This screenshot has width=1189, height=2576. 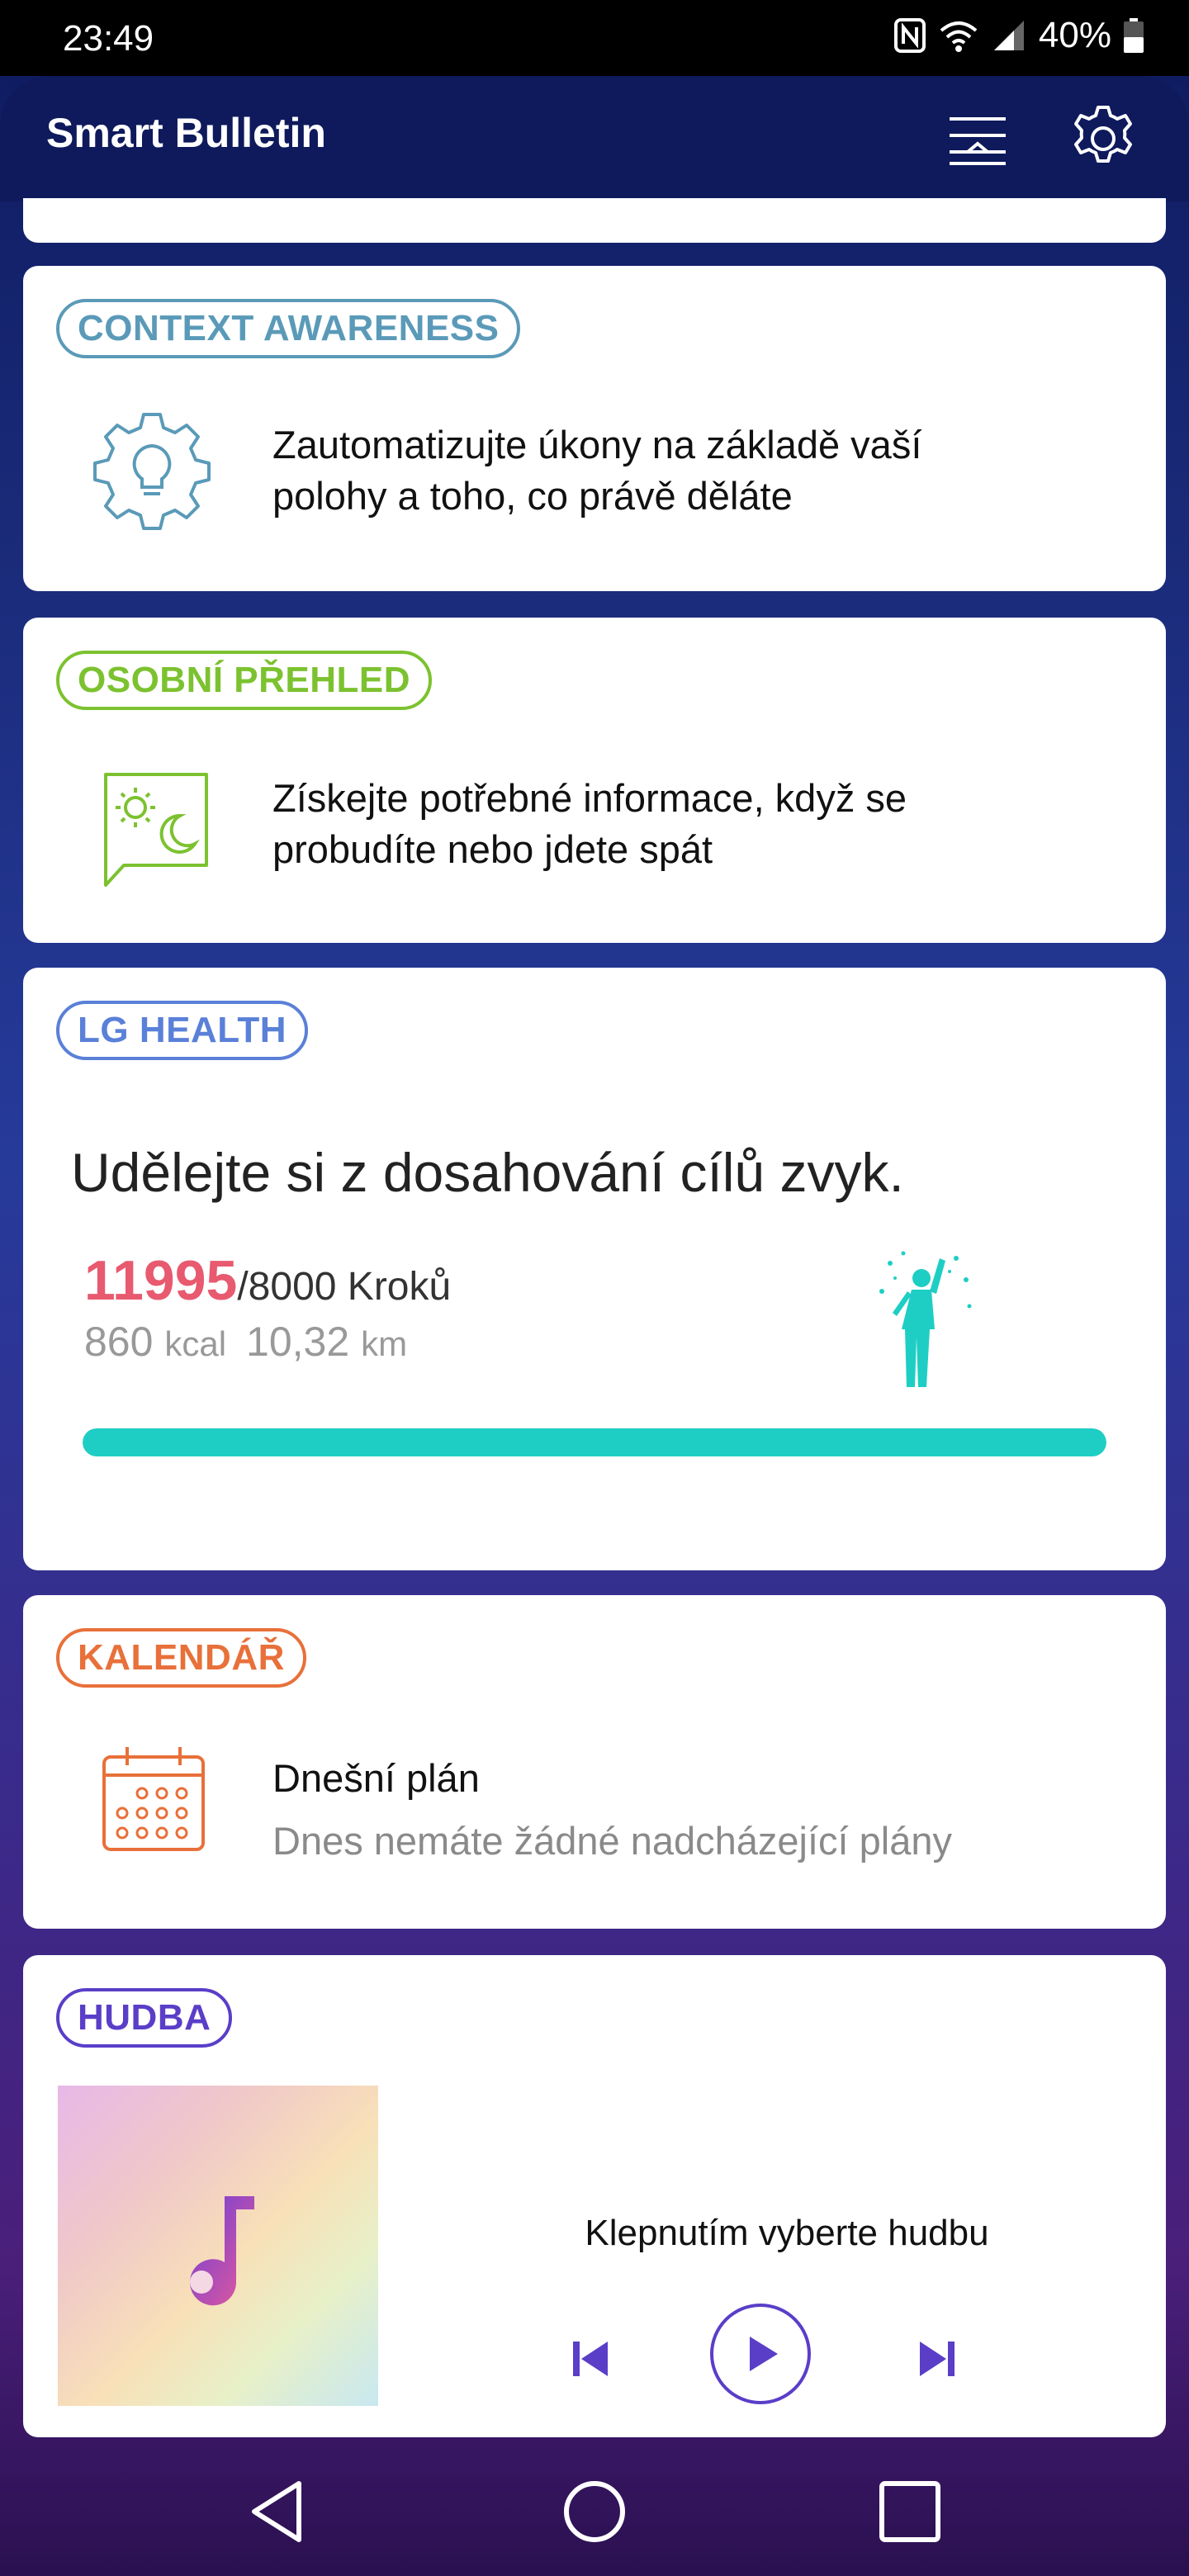 What do you see at coordinates (959, 36) in the screenshot?
I see `wifi-icon` at bounding box center [959, 36].